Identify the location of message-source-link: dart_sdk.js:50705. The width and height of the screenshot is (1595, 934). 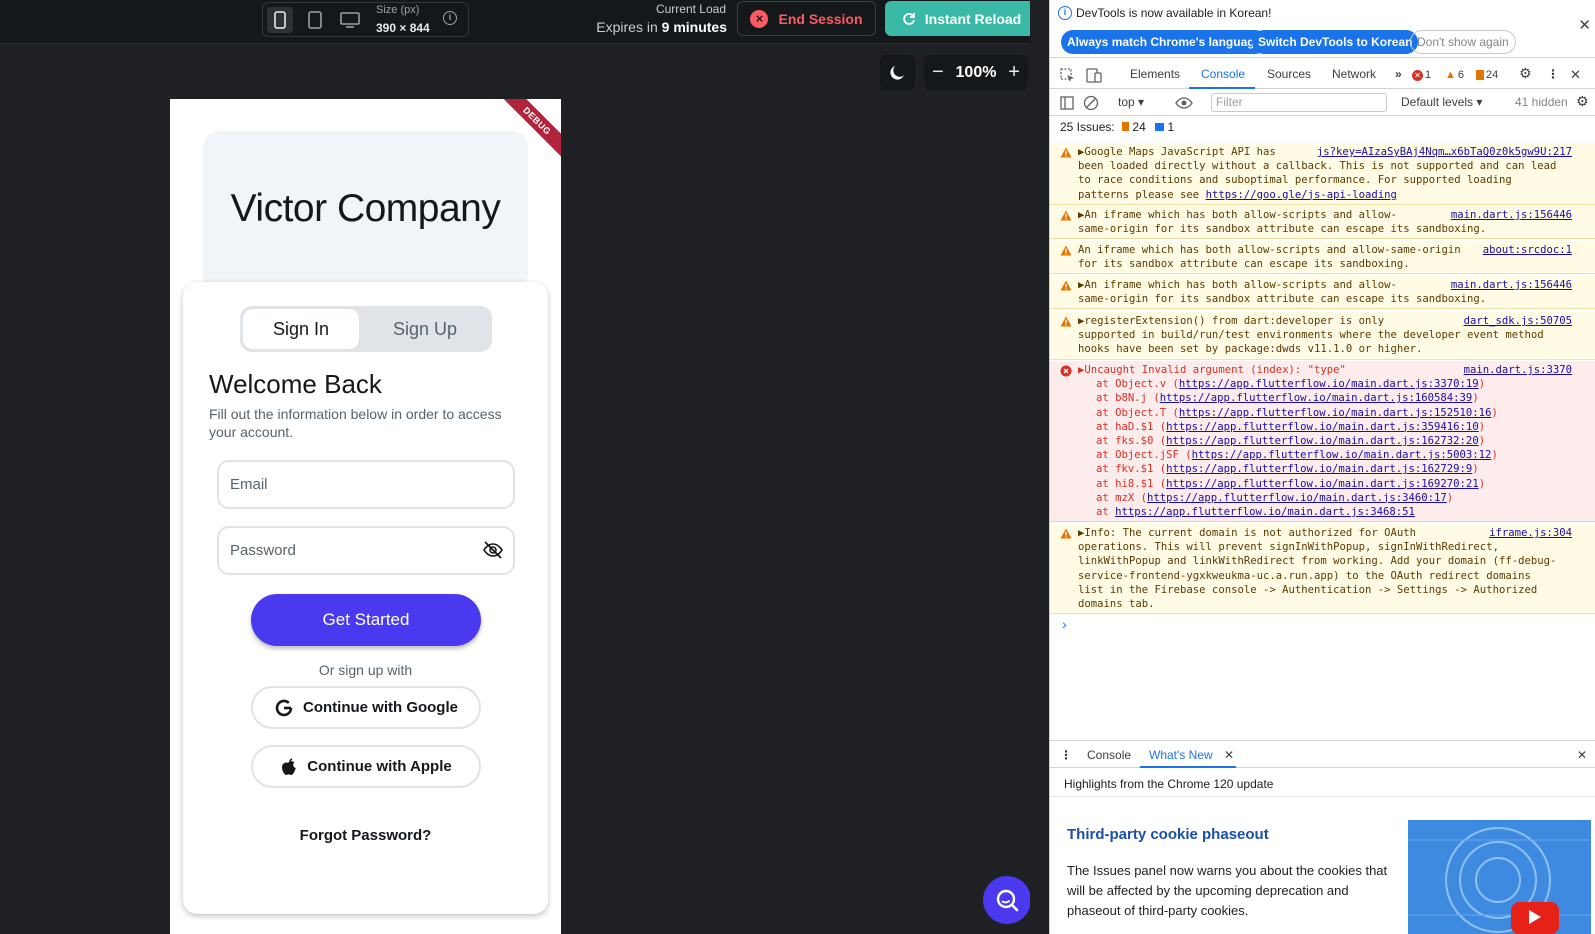
(1518, 321).